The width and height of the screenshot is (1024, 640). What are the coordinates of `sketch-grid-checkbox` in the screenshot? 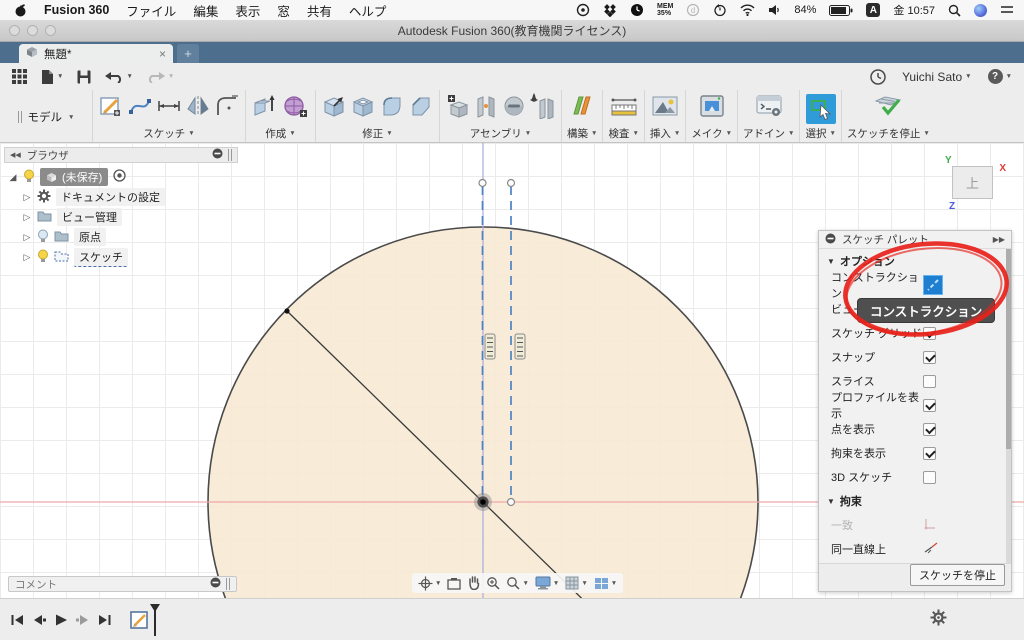 It's located at (929, 333).